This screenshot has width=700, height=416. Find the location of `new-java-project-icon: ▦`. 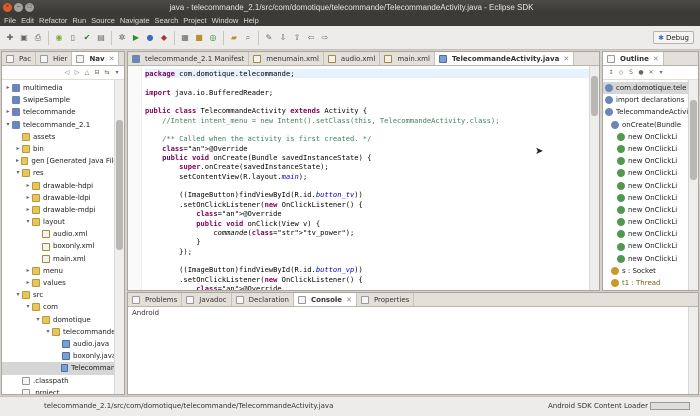

new-java-project-icon: ▦ is located at coordinates (185, 38).